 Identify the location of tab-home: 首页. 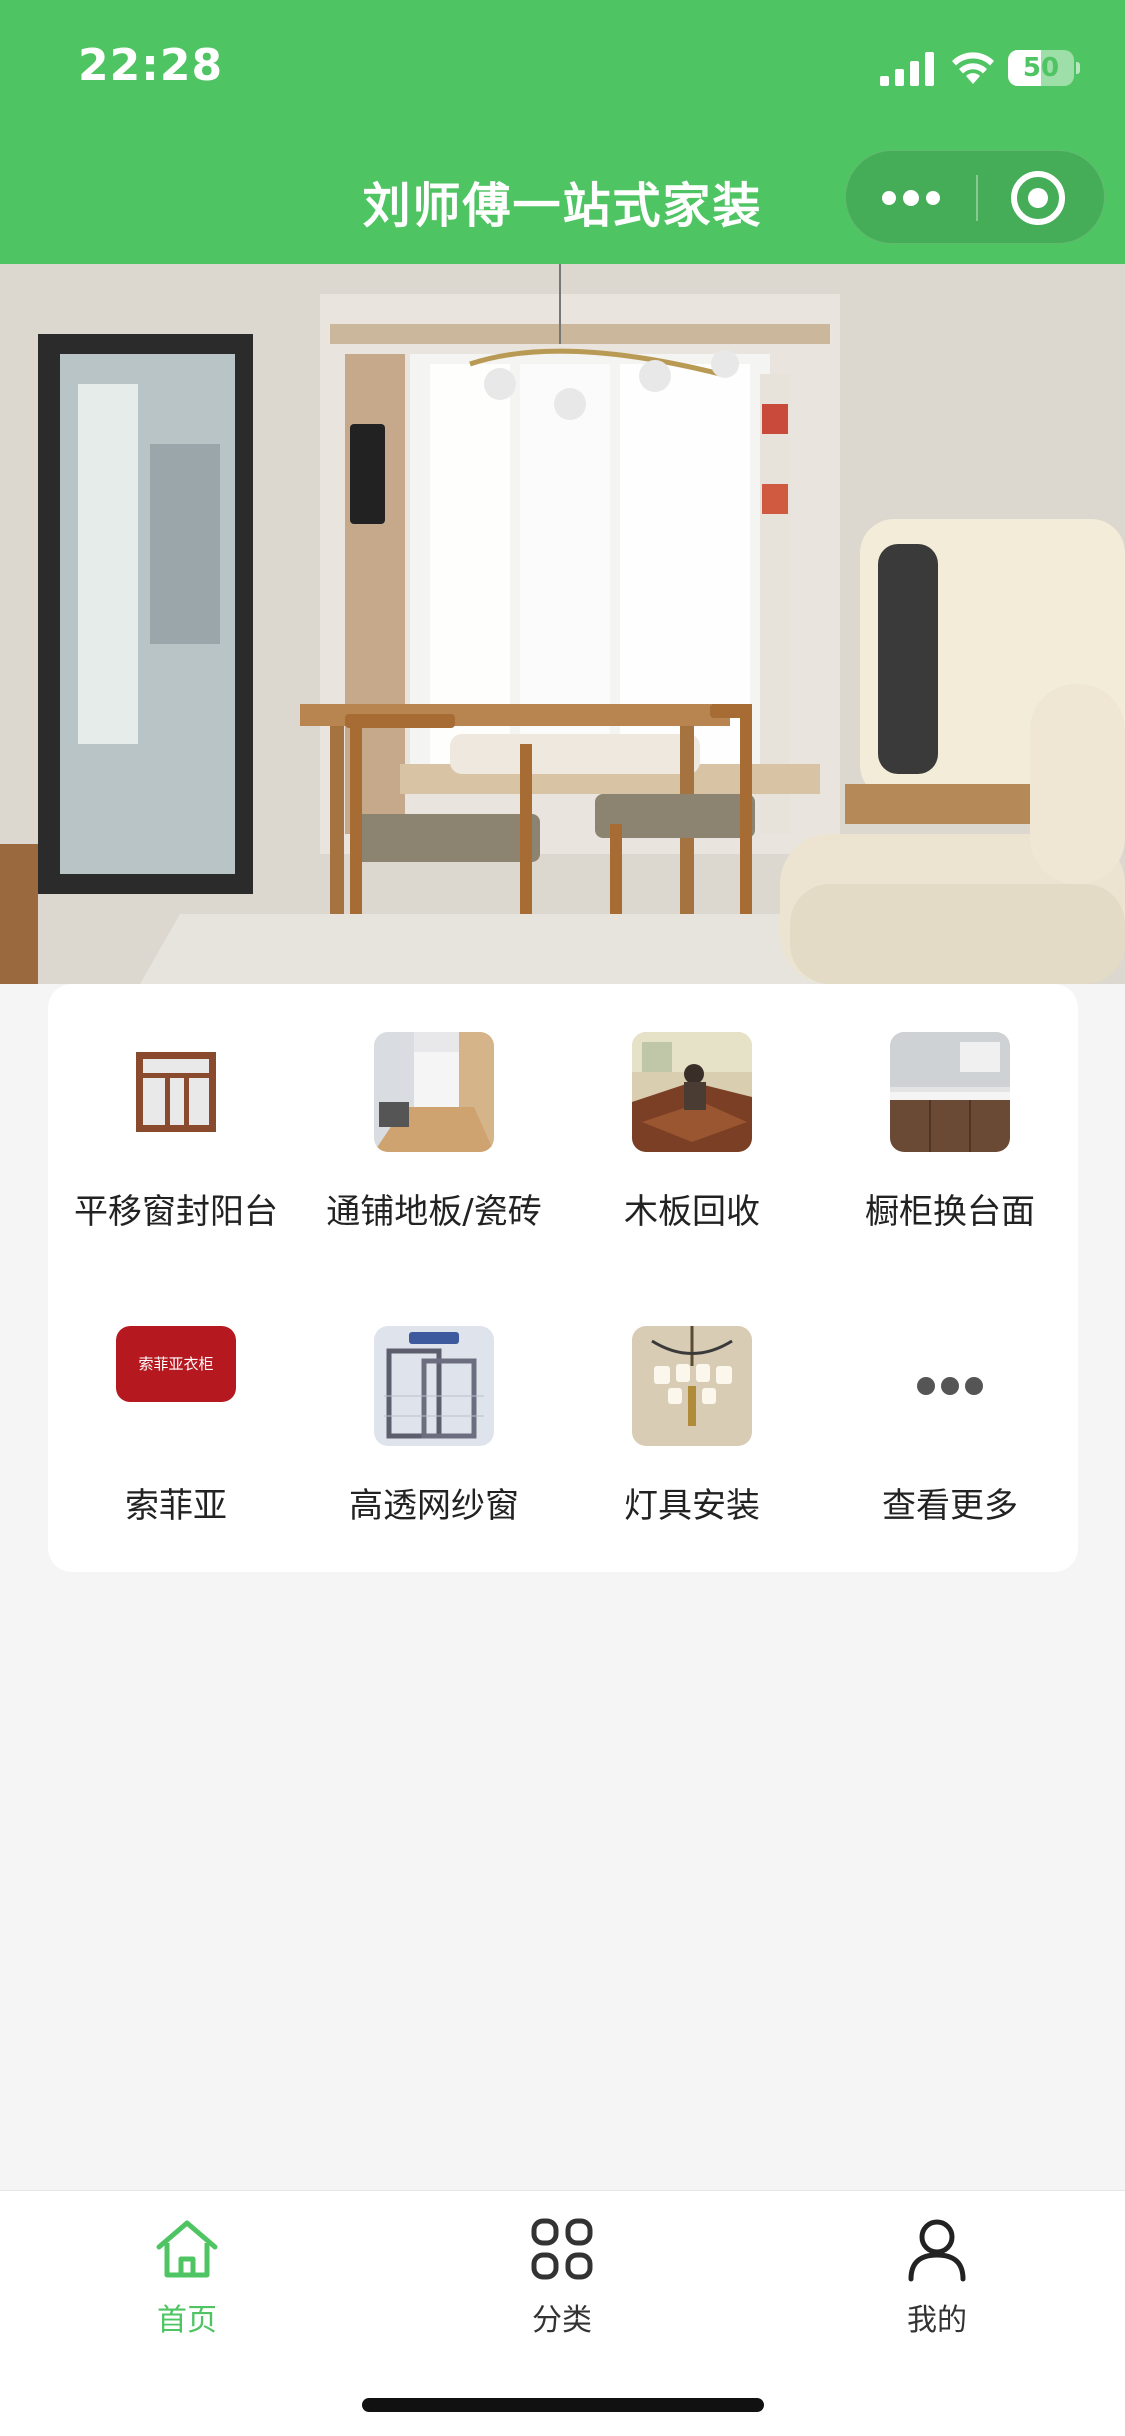
(187, 2272).